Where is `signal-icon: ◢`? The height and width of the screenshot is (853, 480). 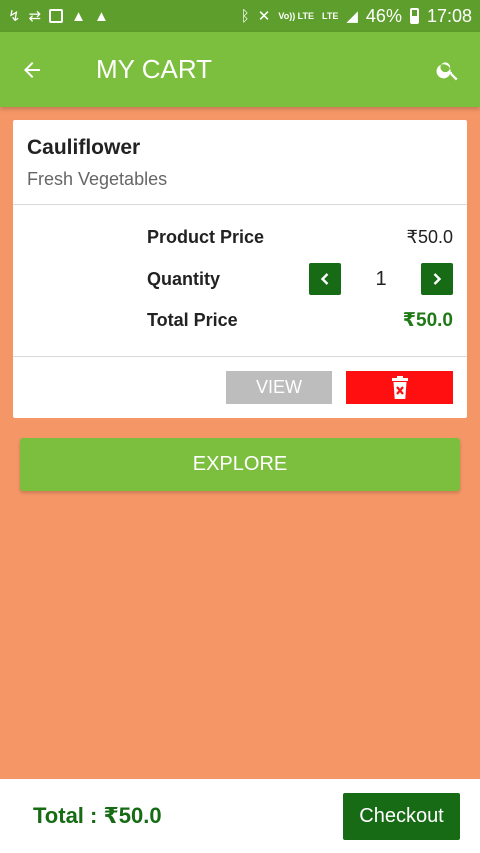
signal-icon: ◢ is located at coordinates (352, 16).